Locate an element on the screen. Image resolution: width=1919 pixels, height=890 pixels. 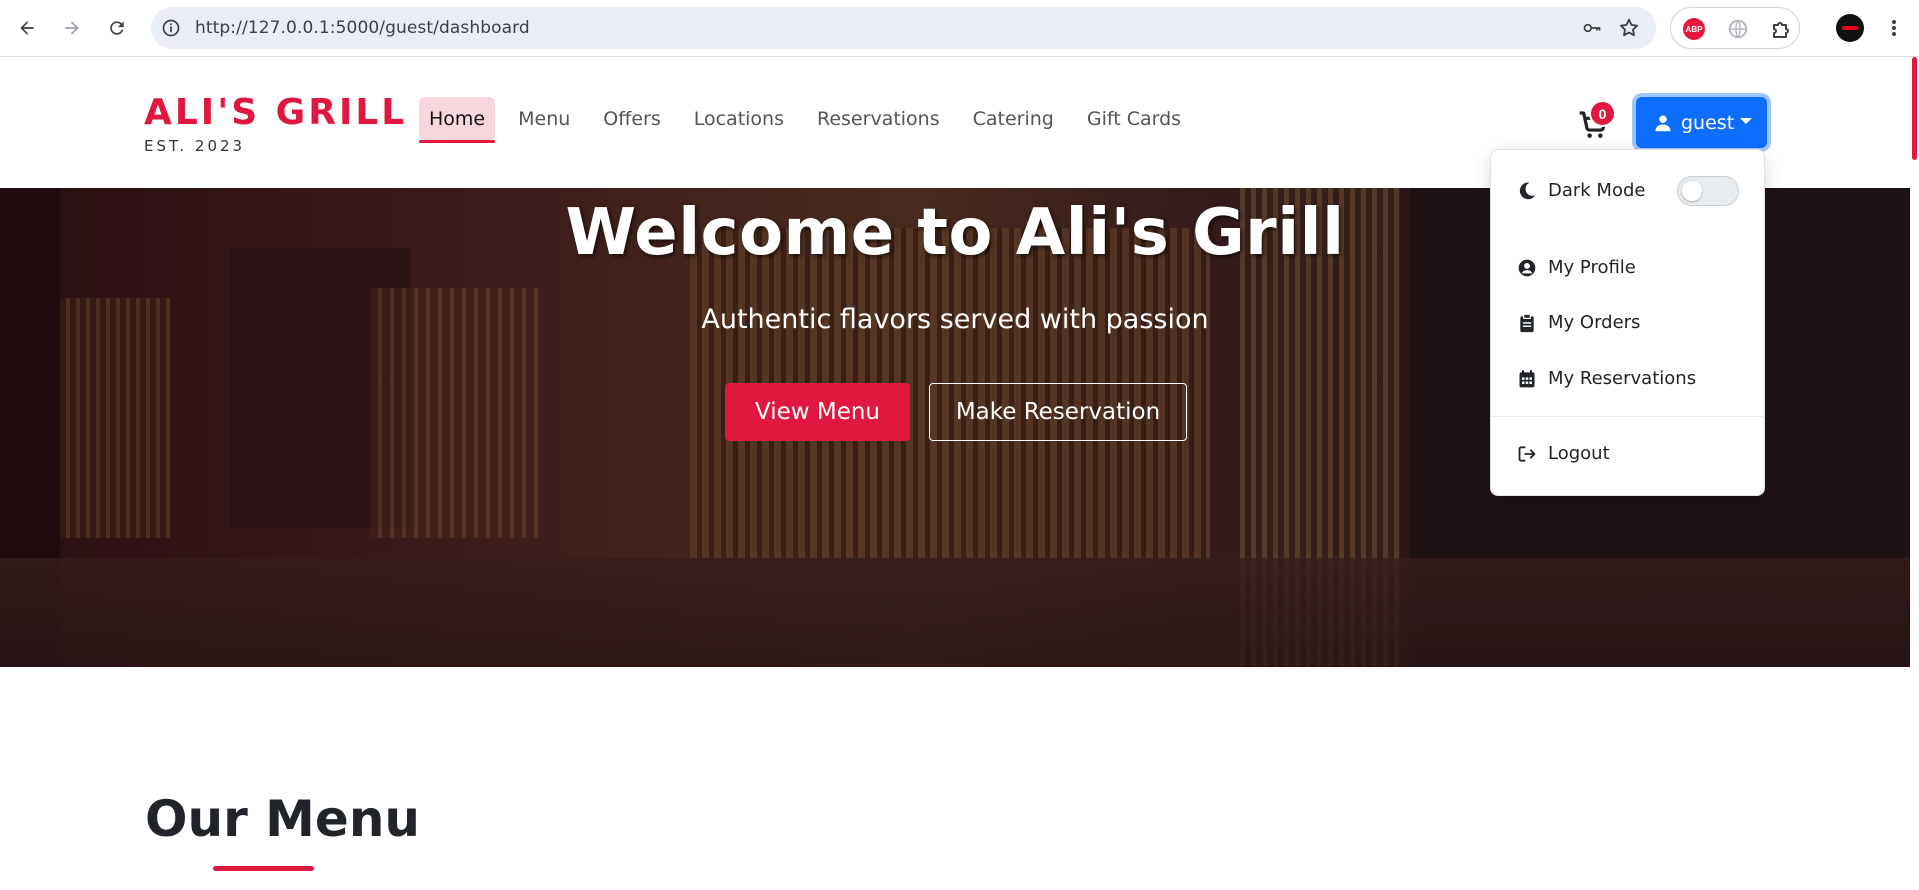
user-menu-button: guest is located at coordinates (1701, 122).